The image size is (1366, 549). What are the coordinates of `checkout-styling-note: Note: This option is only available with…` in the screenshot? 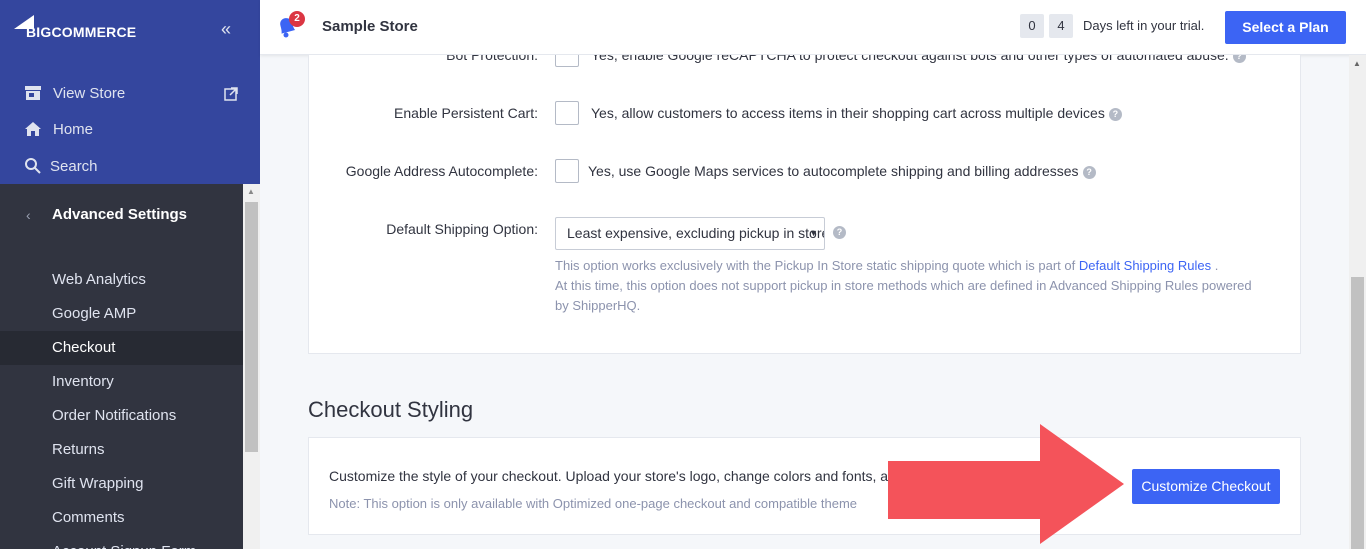 It's located at (593, 503).